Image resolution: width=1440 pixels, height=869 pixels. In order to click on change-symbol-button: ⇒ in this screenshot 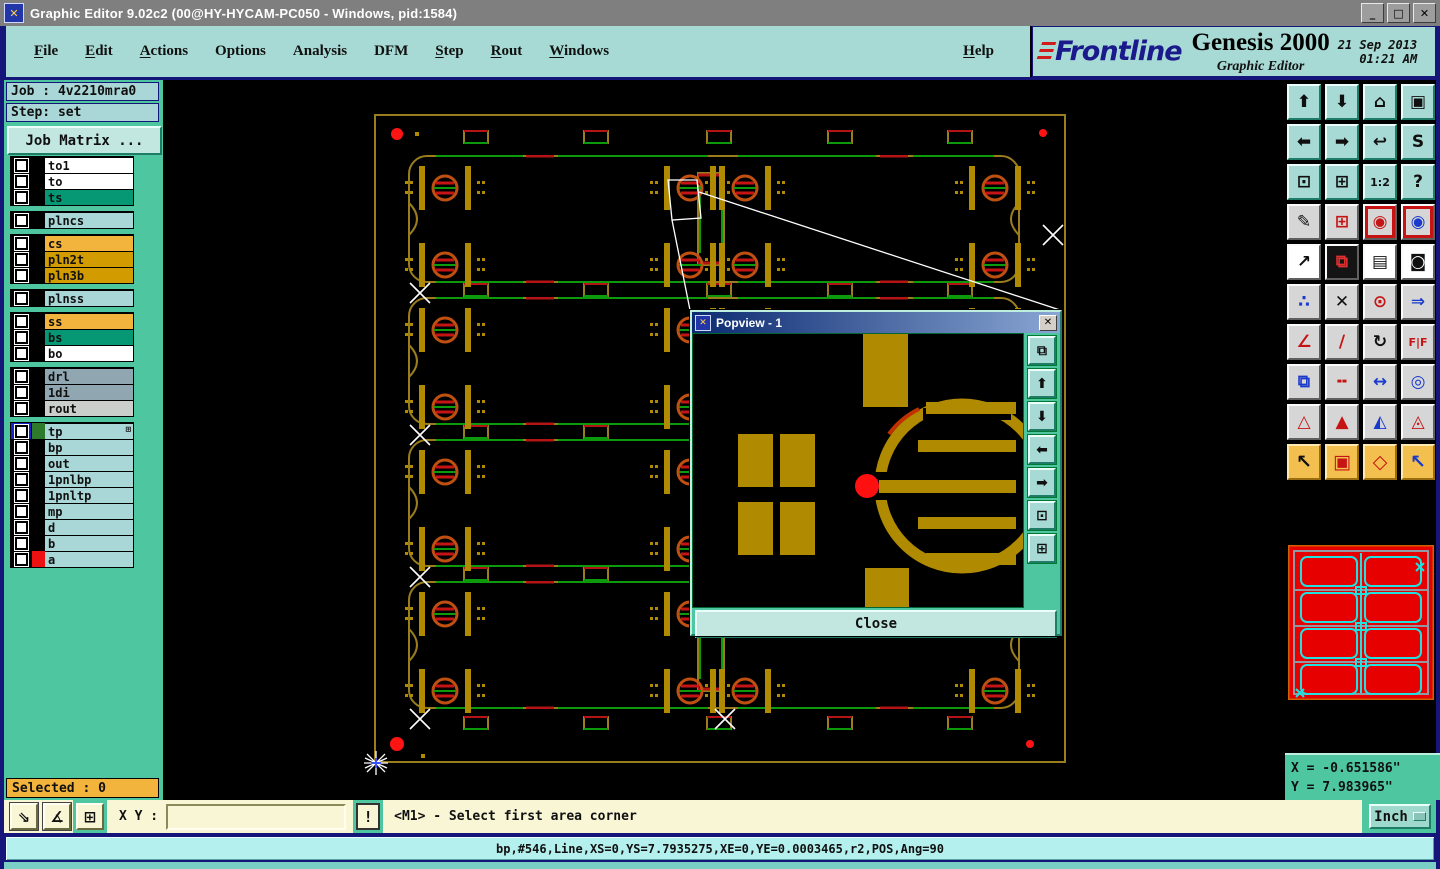, I will do `click(1418, 302)`.